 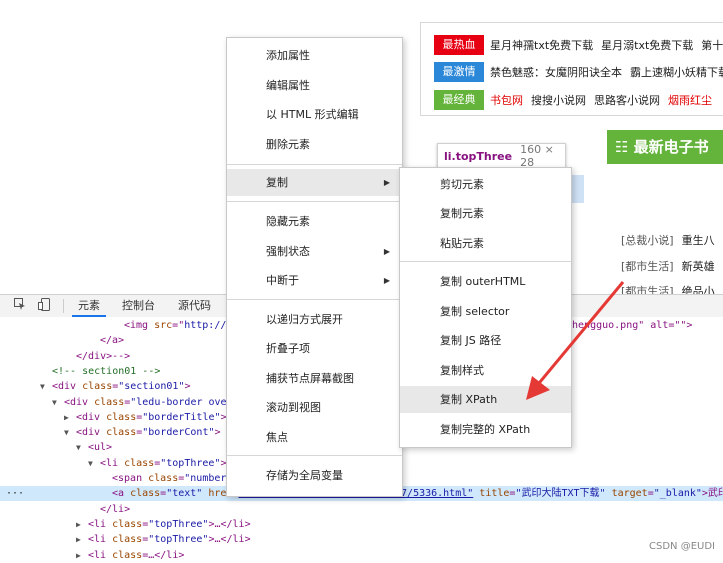 I want to click on menu-item-label: 复制样式, so click(x=462, y=370).